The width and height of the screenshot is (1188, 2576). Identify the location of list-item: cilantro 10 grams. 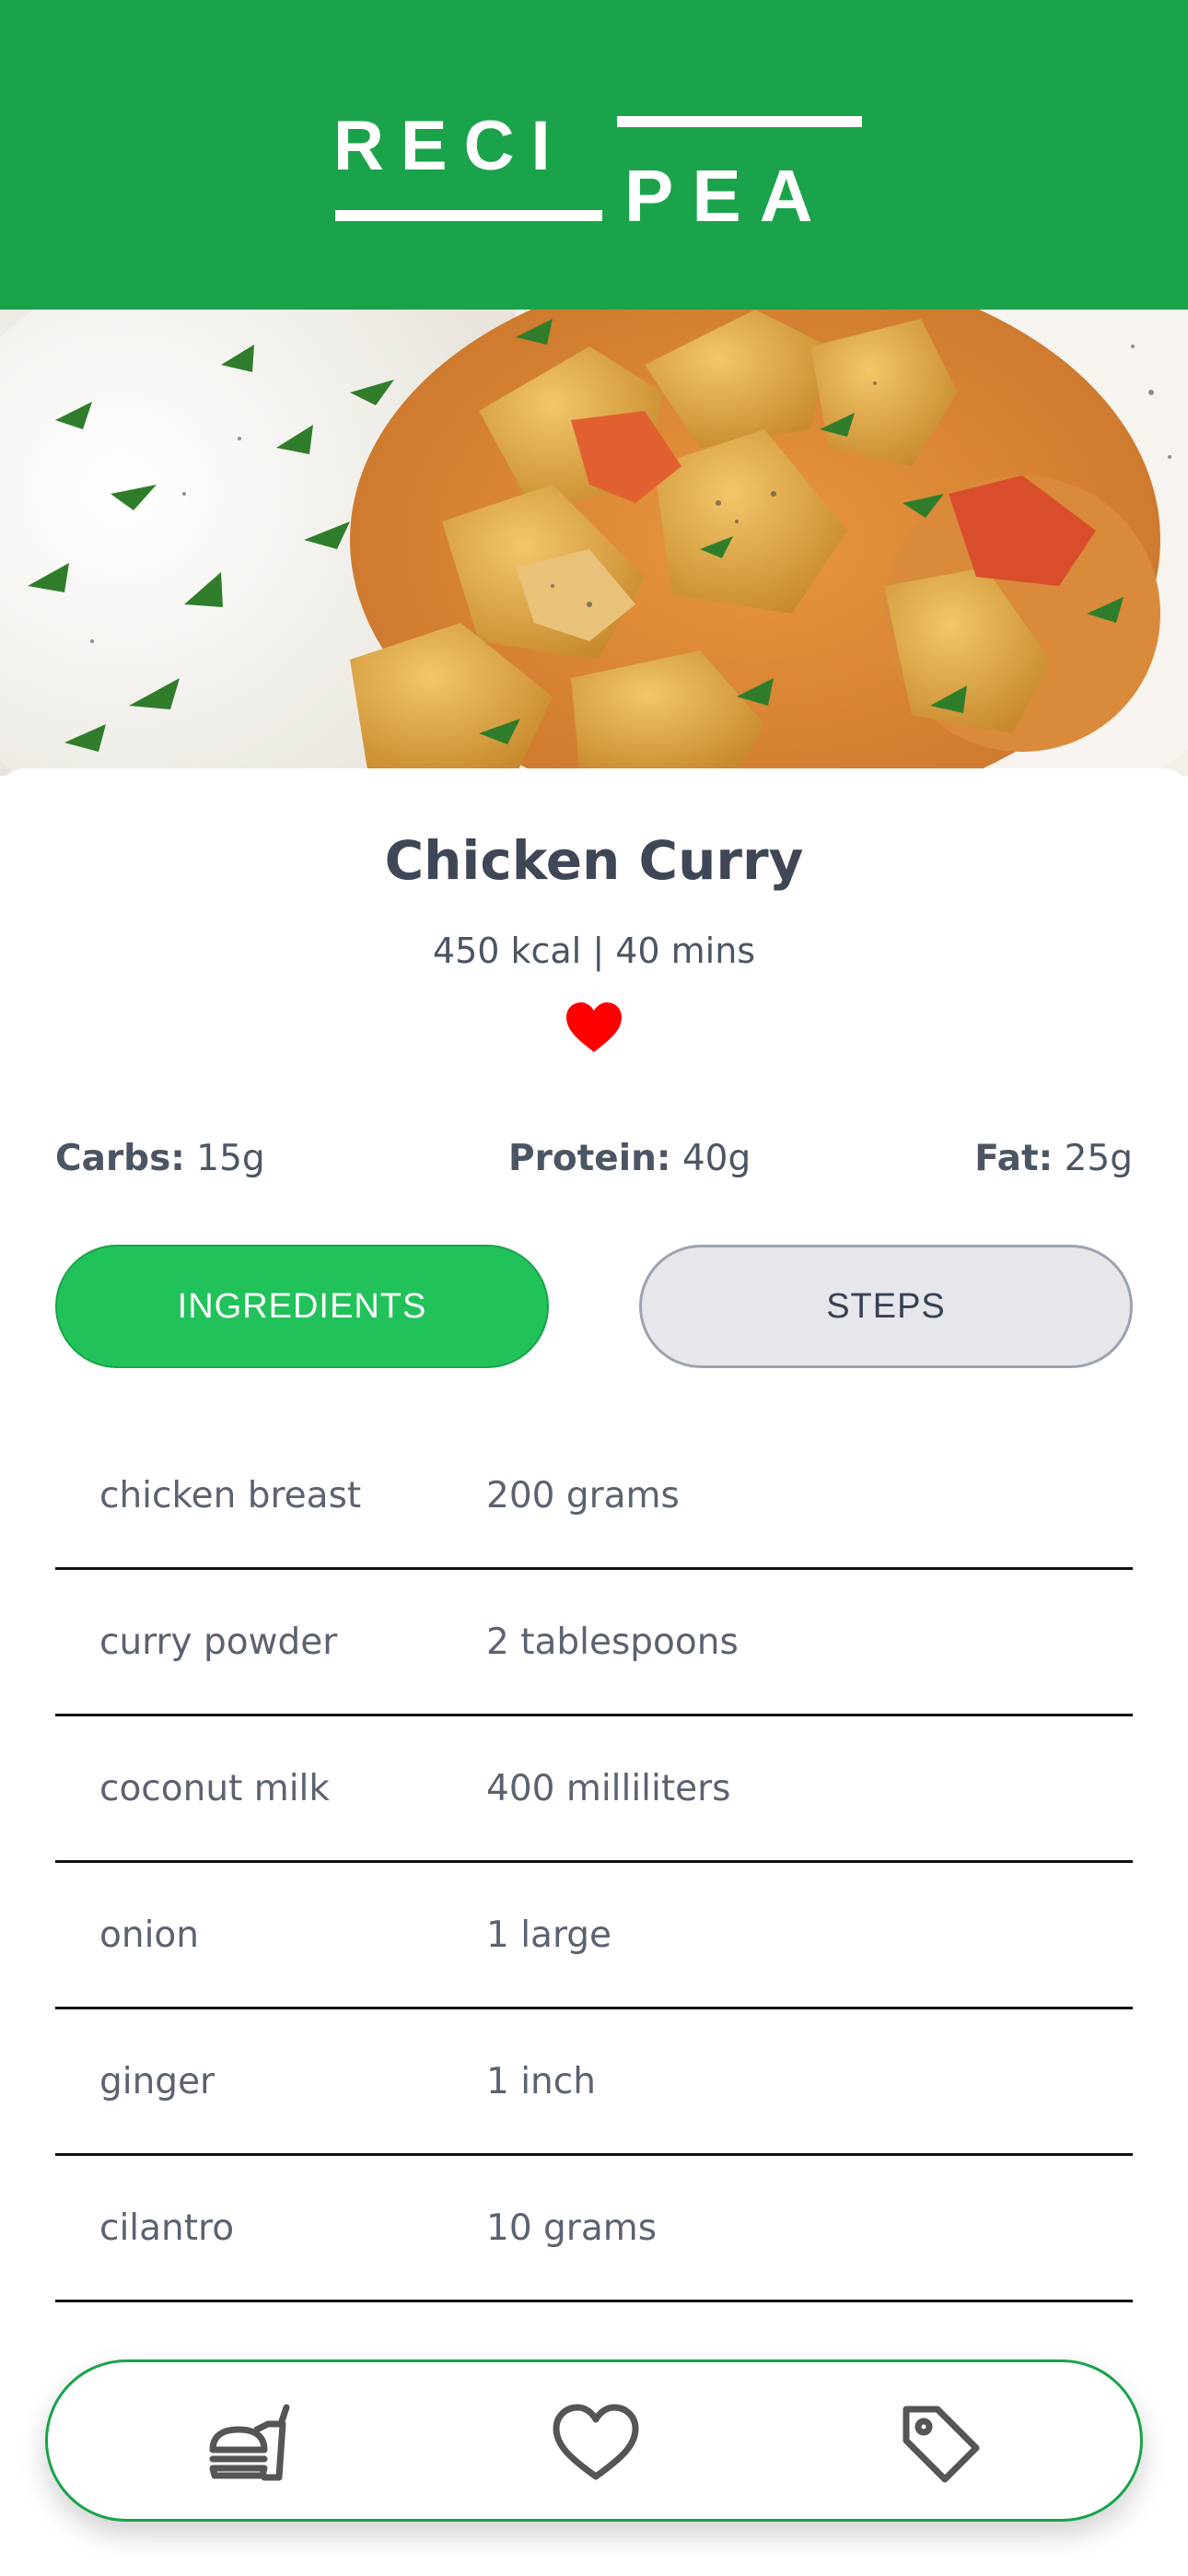
(594, 2229).